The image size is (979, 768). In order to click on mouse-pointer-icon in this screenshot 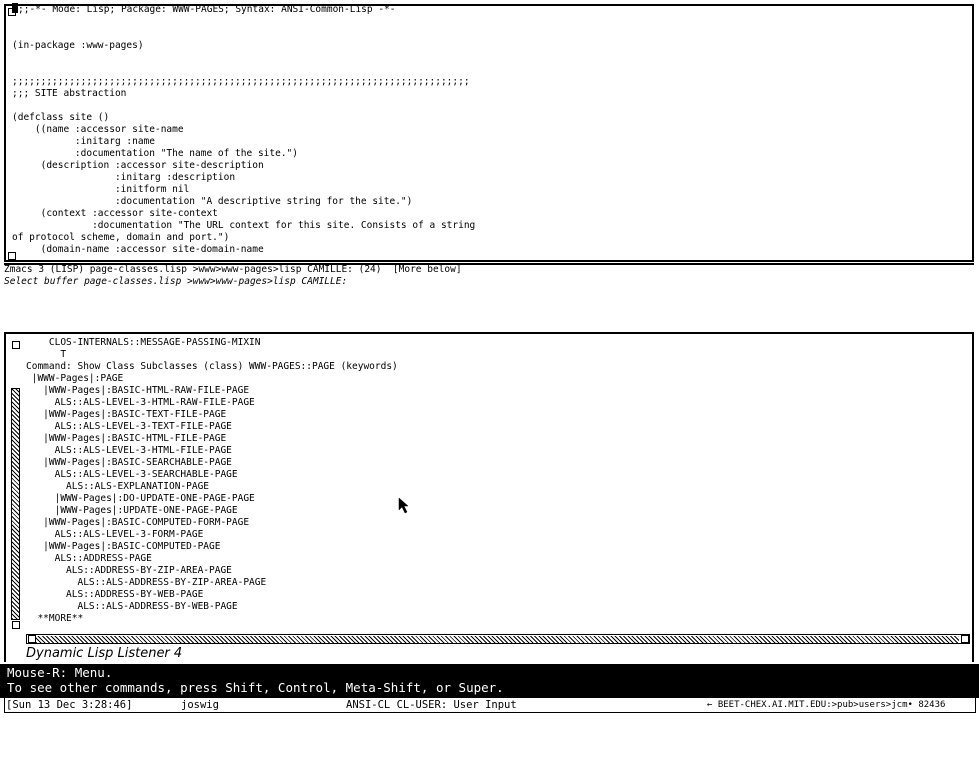, I will do `click(404, 508)`.